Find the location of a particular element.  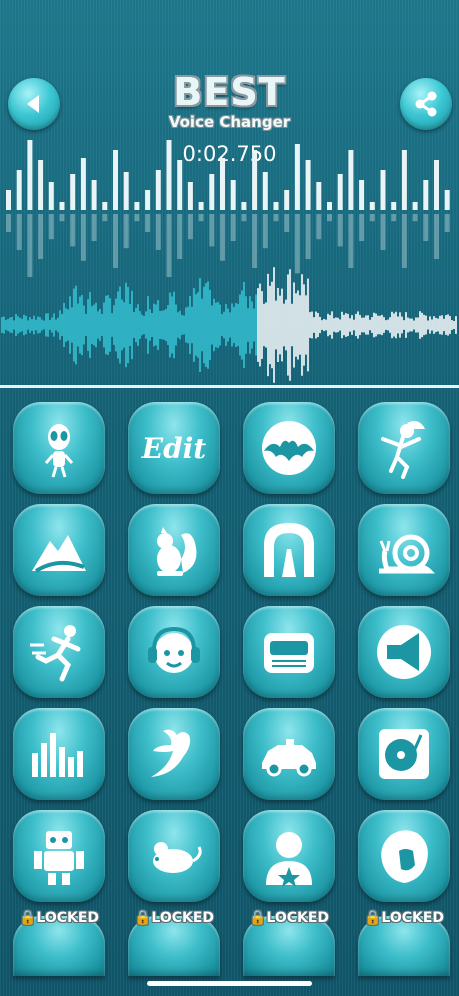

effect-button-lion is located at coordinates (404, 856).